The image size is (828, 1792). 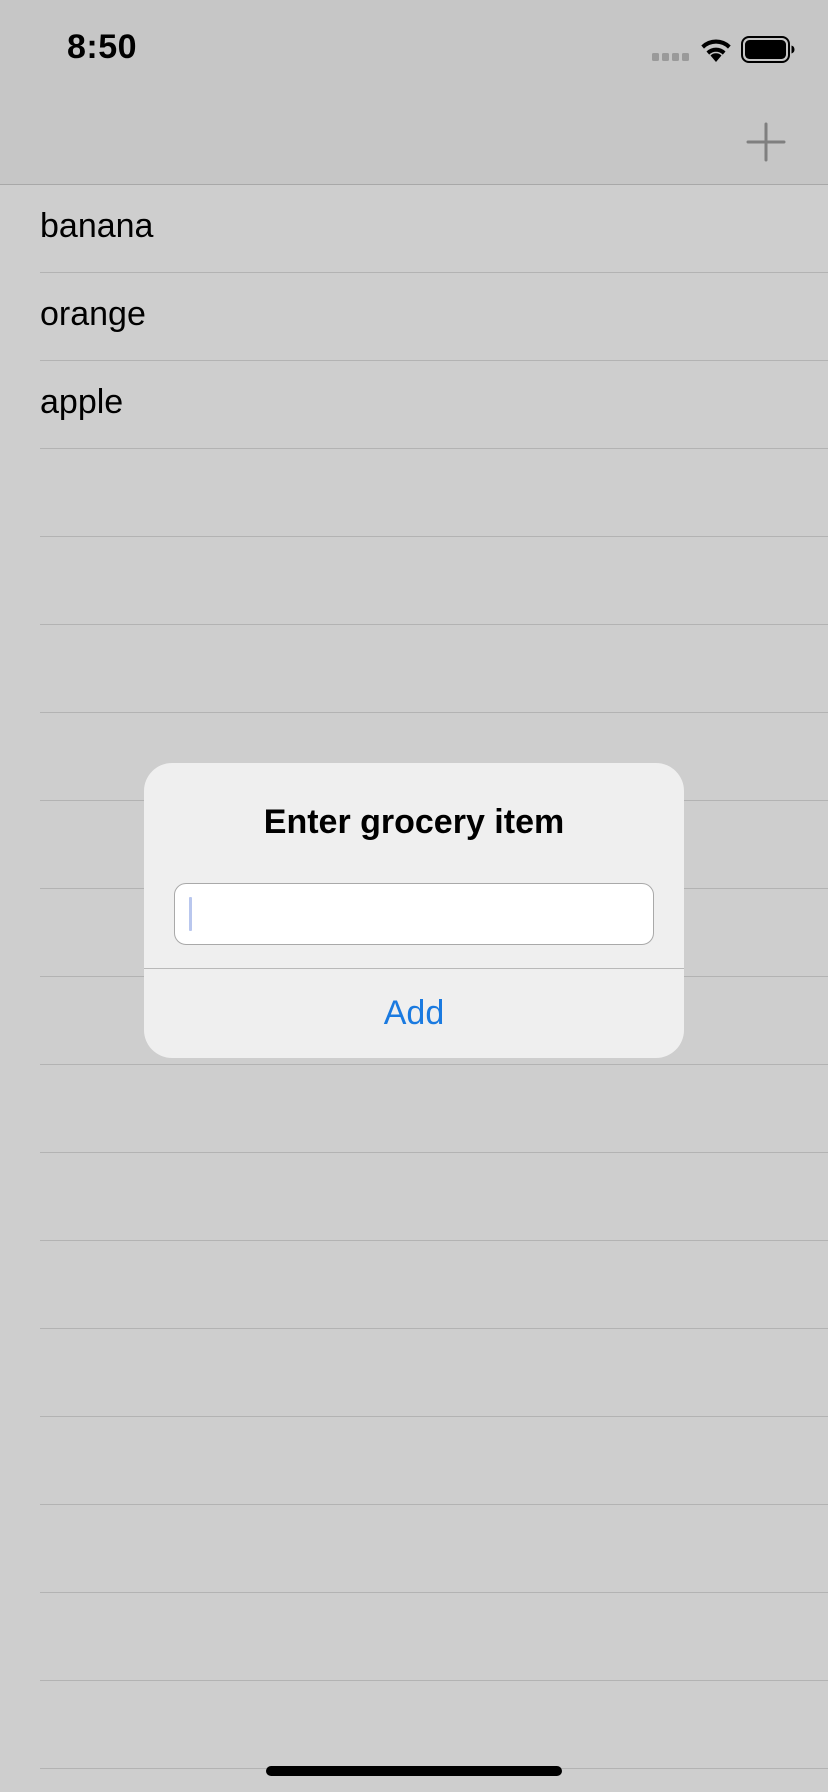 I want to click on status-bar: 8:50, so click(x=414, y=46).